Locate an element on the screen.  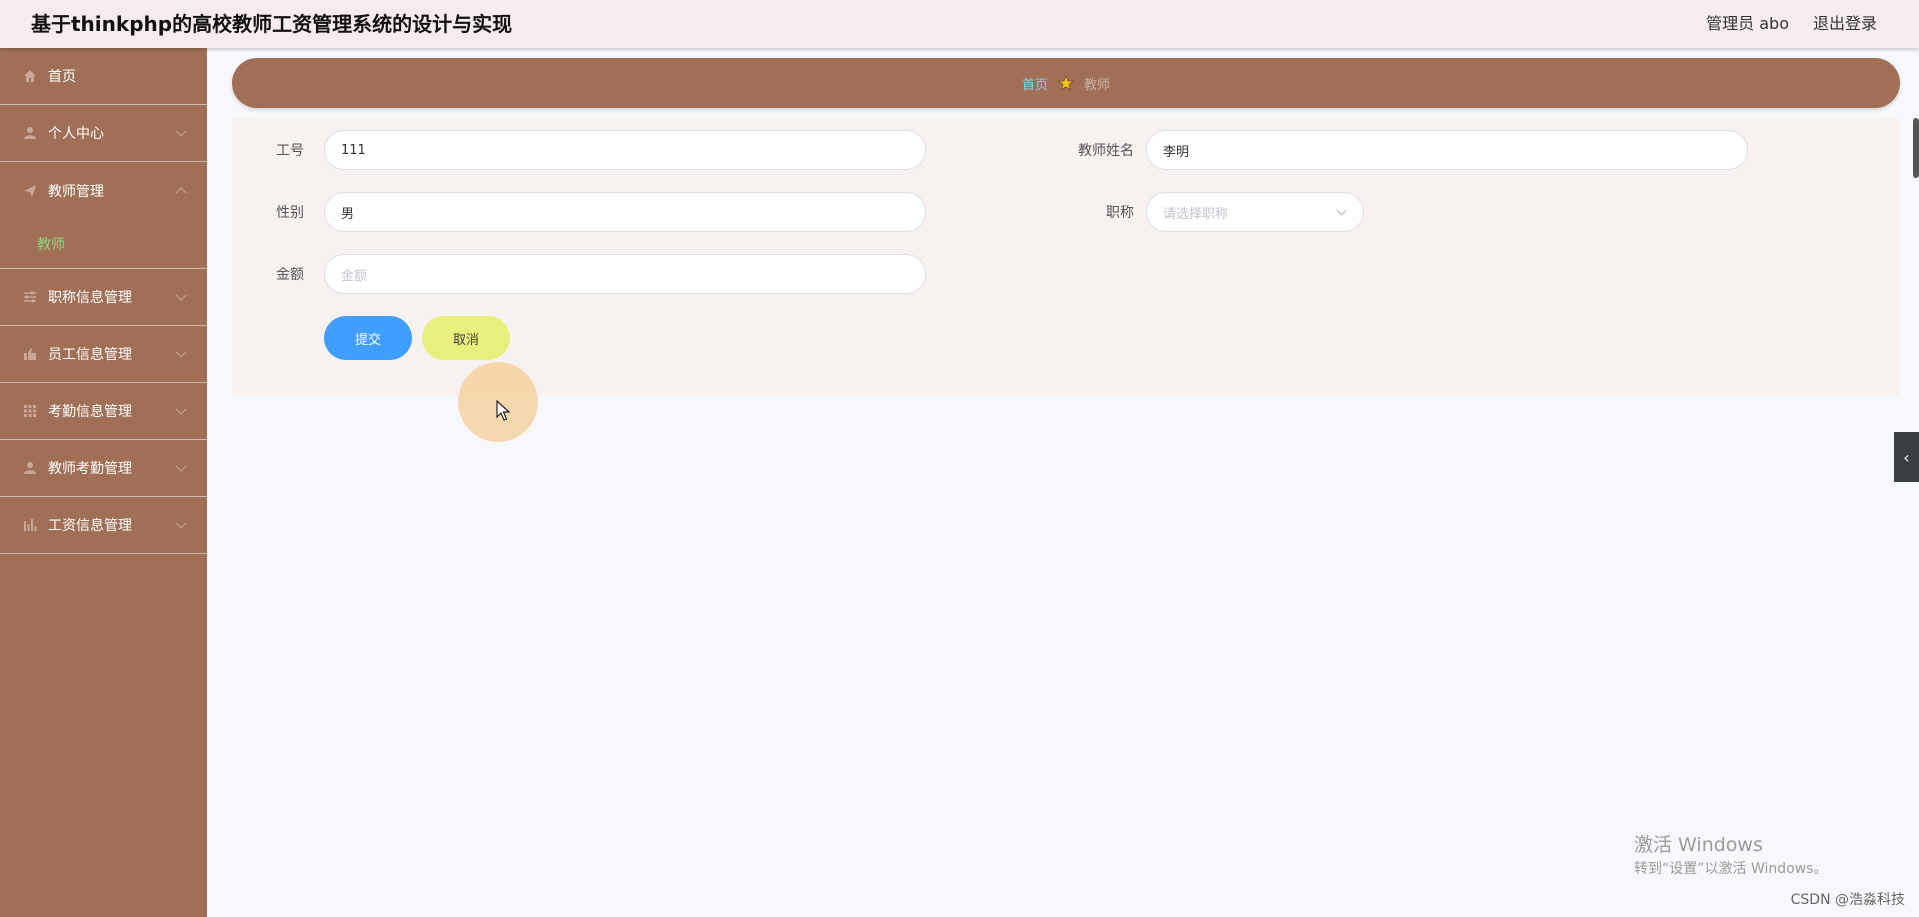
breadcrumb-current: 教师 is located at coordinates (1097, 85).